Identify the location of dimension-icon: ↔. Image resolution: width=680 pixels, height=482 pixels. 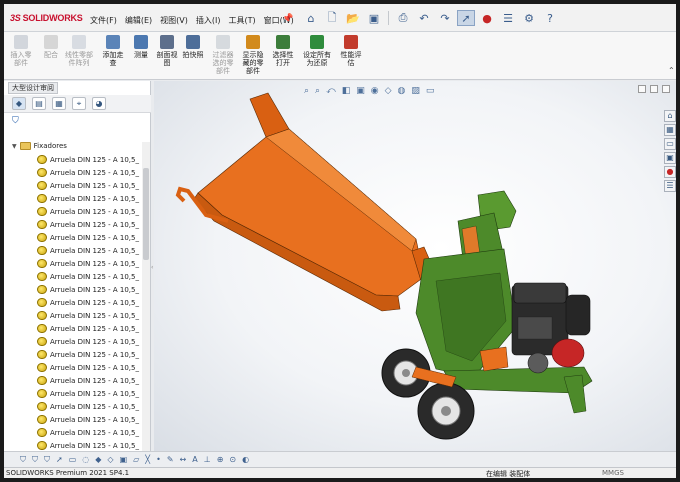
(183, 459).